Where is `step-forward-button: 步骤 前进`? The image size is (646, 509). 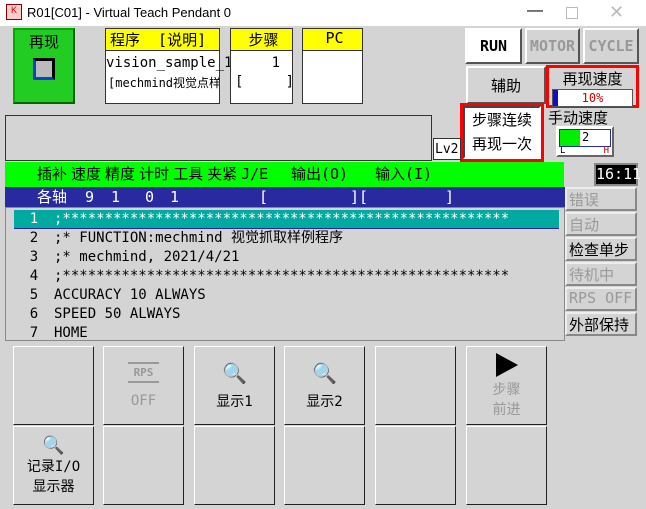 step-forward-button: 步骤 前进 is located at coordinates (506, 385).